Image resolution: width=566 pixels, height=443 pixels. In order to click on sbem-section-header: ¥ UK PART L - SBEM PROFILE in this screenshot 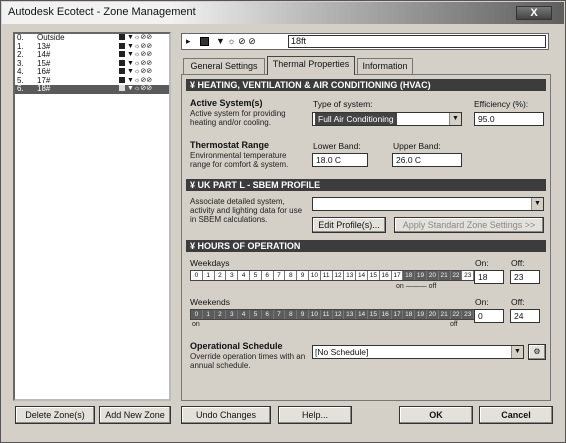, I will do `click(366, 185)`.